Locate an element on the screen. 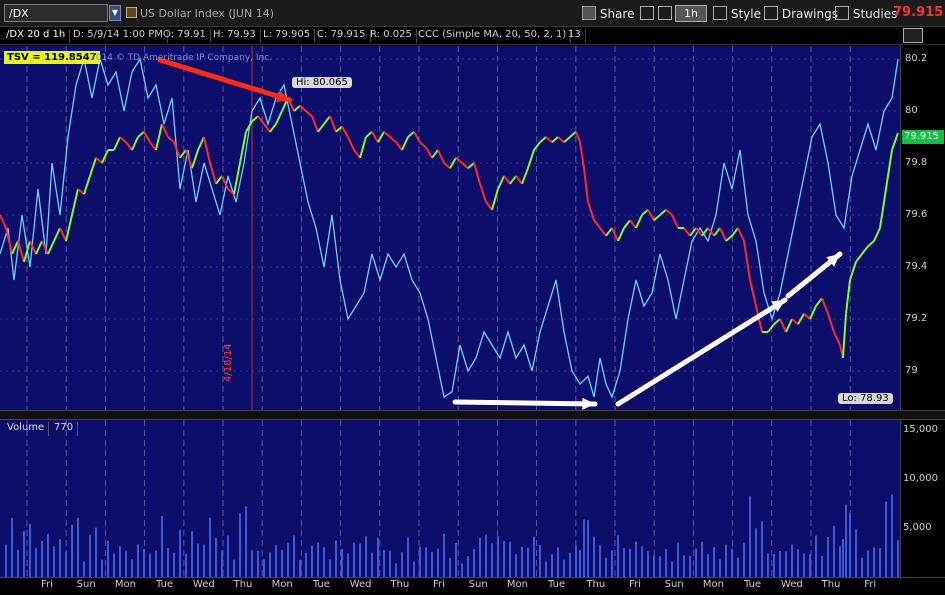 The height and width of the screenshot is (595, 945). high-callout: Hi: 80.065 is located at coordinates (322, 82).